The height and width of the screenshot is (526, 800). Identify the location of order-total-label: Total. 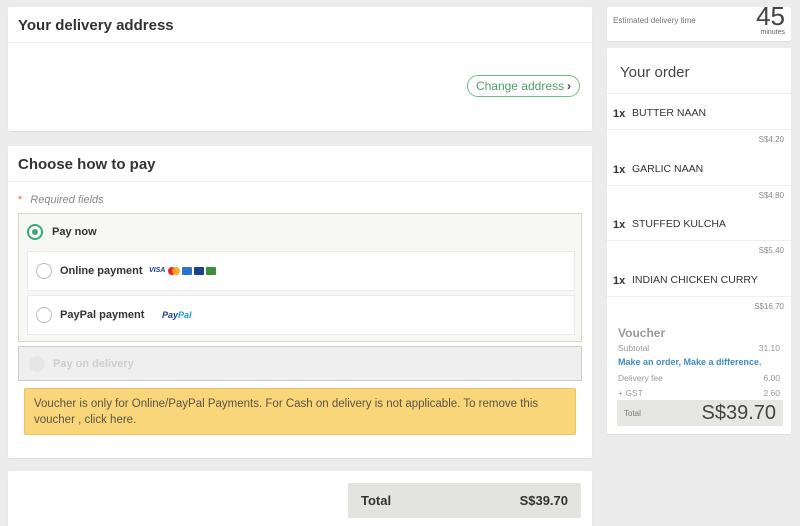
(632, 413).